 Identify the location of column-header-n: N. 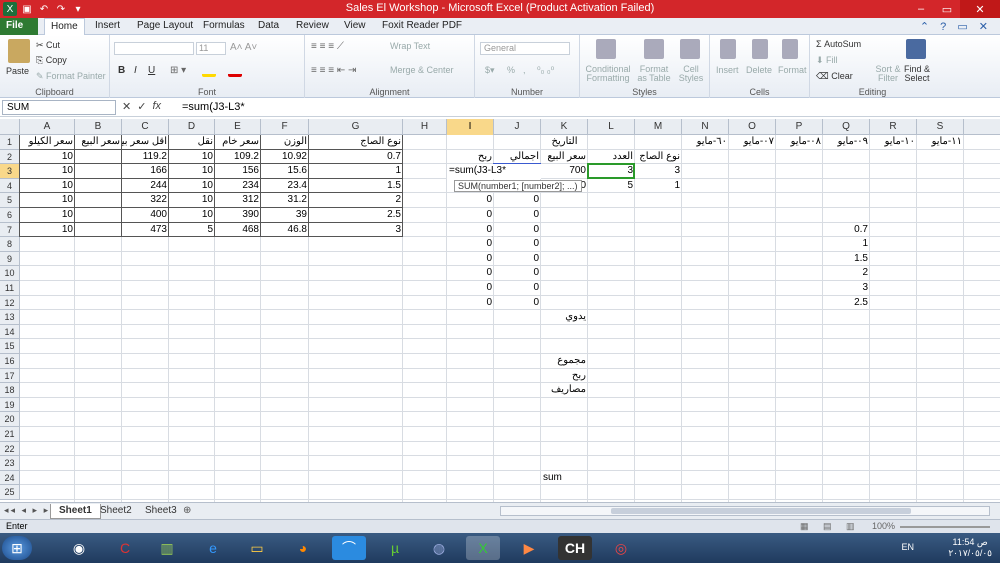
(705, 127).